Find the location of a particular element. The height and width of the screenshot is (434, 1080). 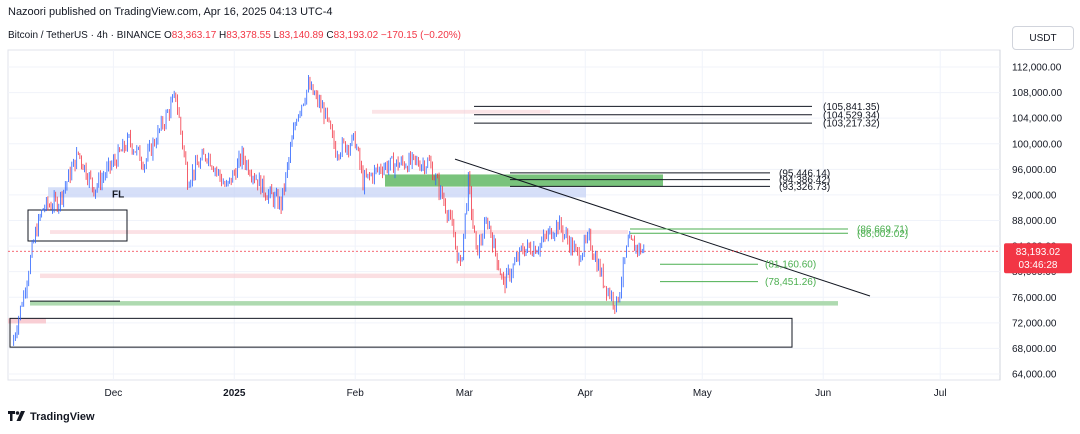

trendline is located at coordinates (662, 227).